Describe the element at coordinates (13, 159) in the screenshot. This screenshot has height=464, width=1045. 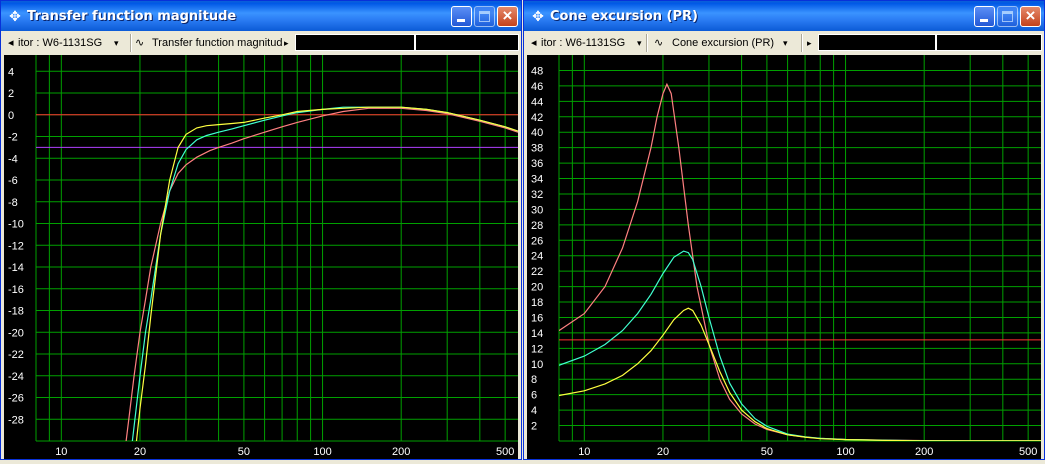
I see `y-tick-label: -4` at that location.